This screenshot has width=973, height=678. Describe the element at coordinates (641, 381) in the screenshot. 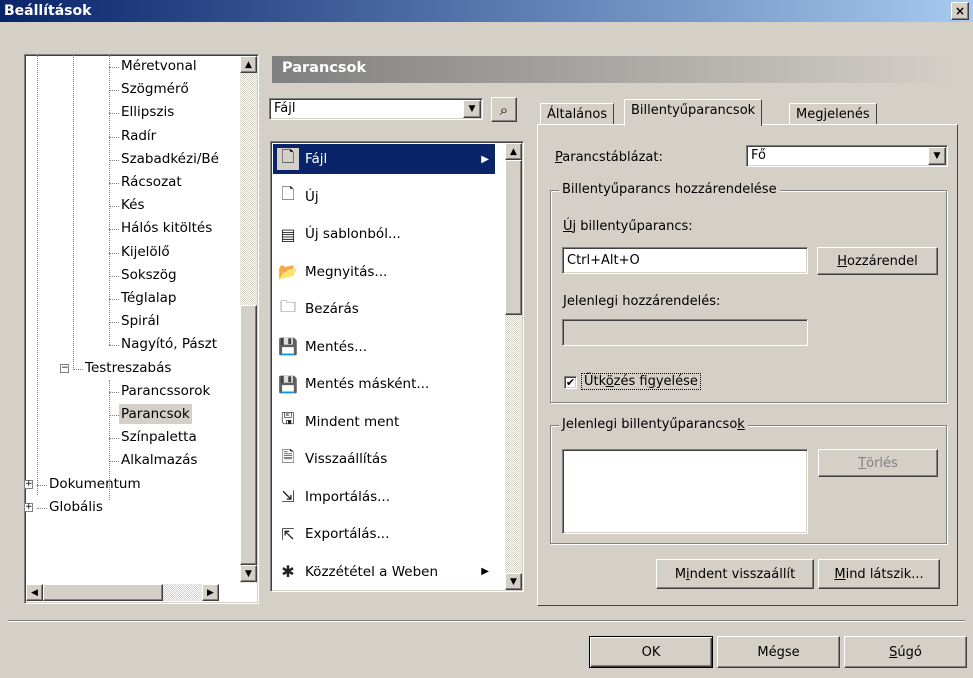

I see `conflict-check-label: Ütközés figyelése` at that location.